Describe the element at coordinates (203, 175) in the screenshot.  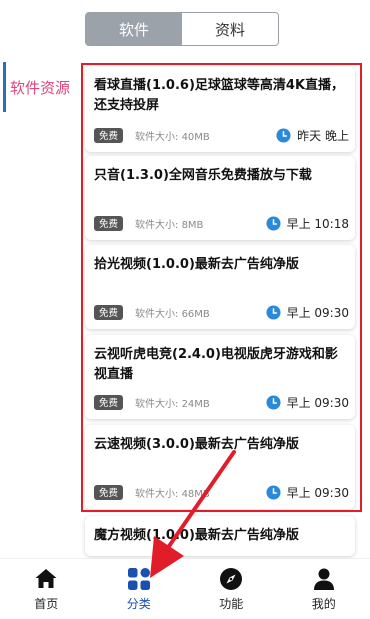
I see `item-title: 只音(1.3.0)全网音乐免费播放与下载` at that location.